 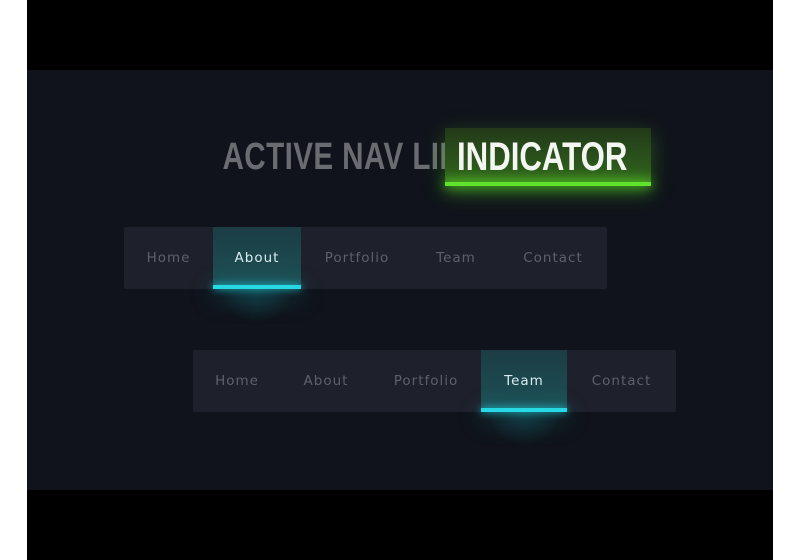 I want to click on title-highlight-underline, so click(x=548, y=184).